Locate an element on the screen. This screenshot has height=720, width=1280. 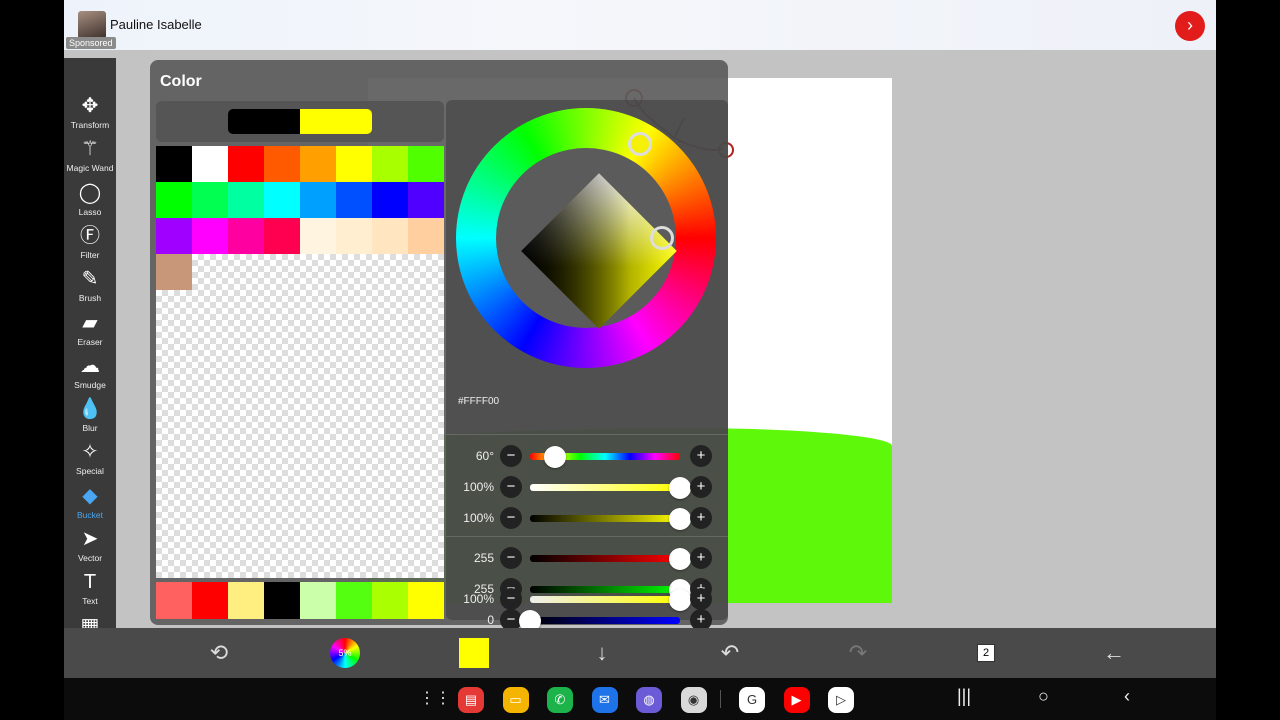
tool-filter: Ⓕ Filter is located at coordinates (90, 243).